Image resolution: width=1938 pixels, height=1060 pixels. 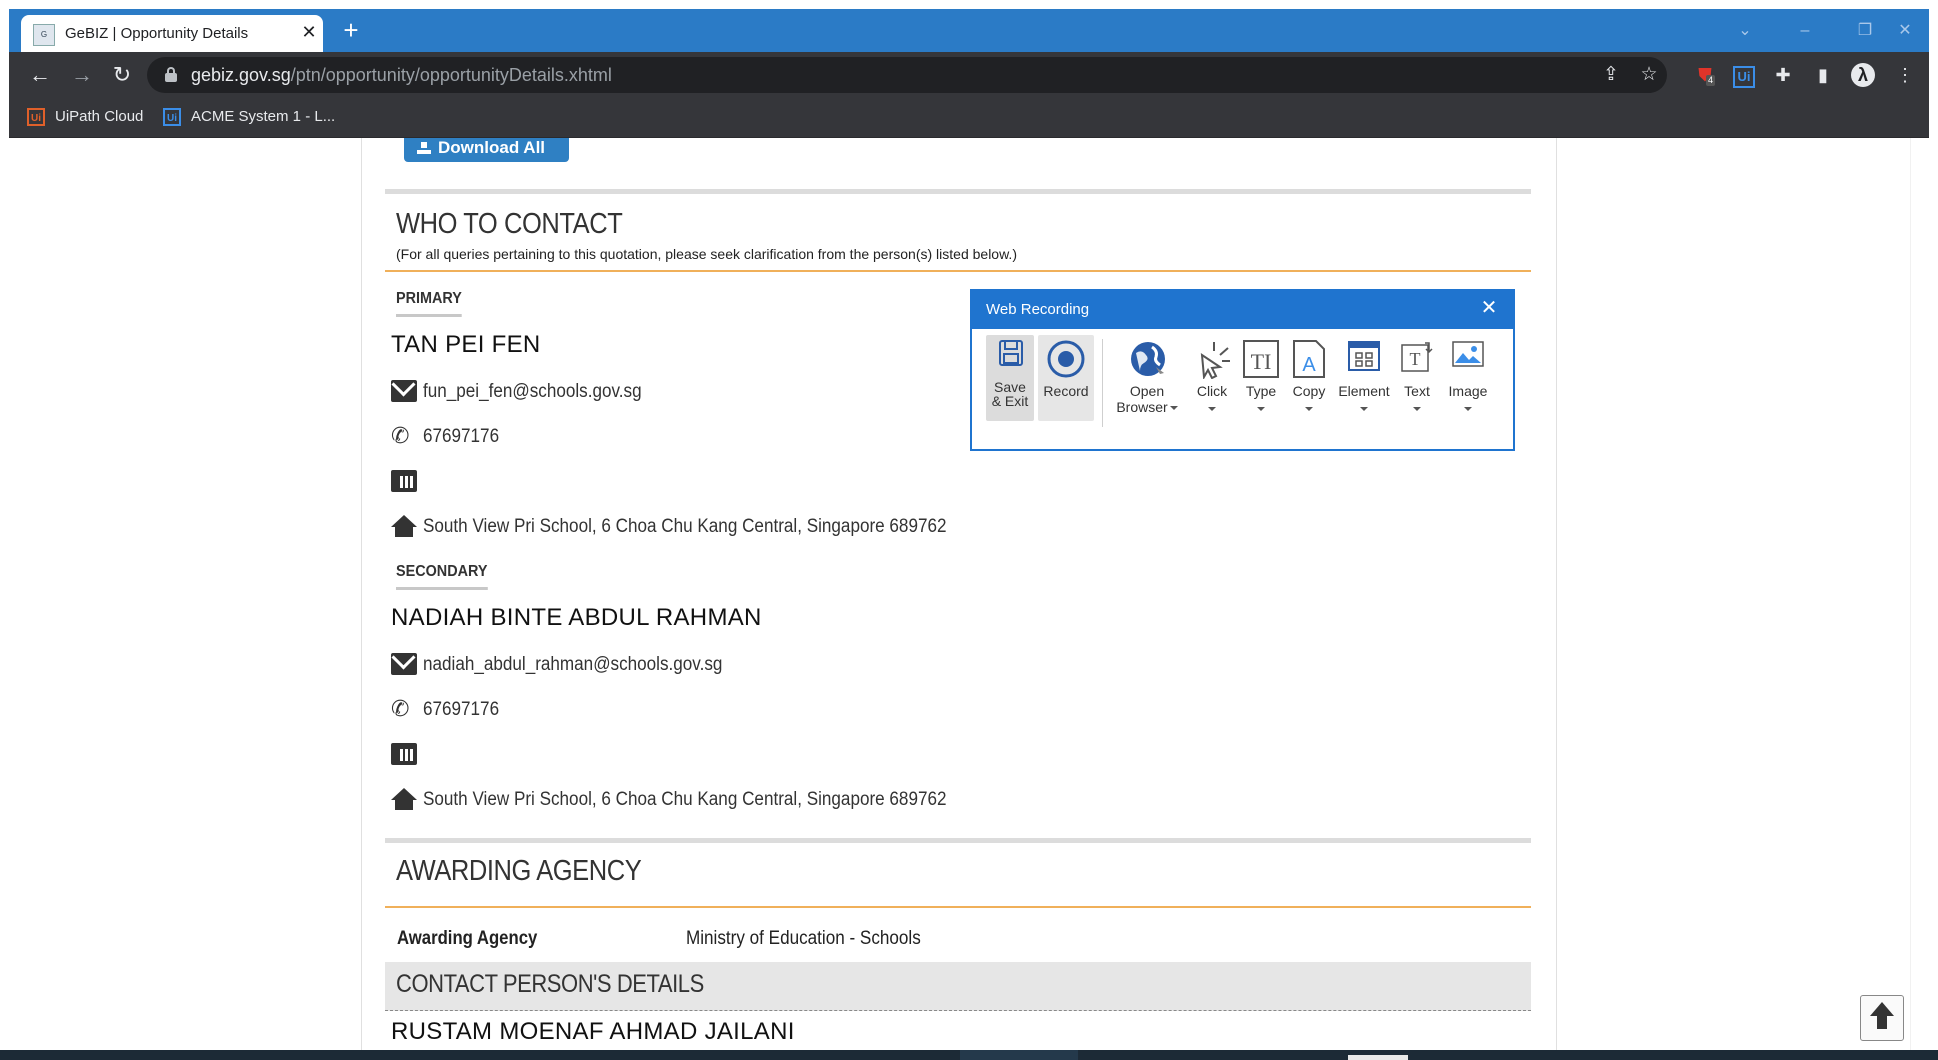 I want to click on open-browser-button: Open Browser, so click(x=1147, y=378).